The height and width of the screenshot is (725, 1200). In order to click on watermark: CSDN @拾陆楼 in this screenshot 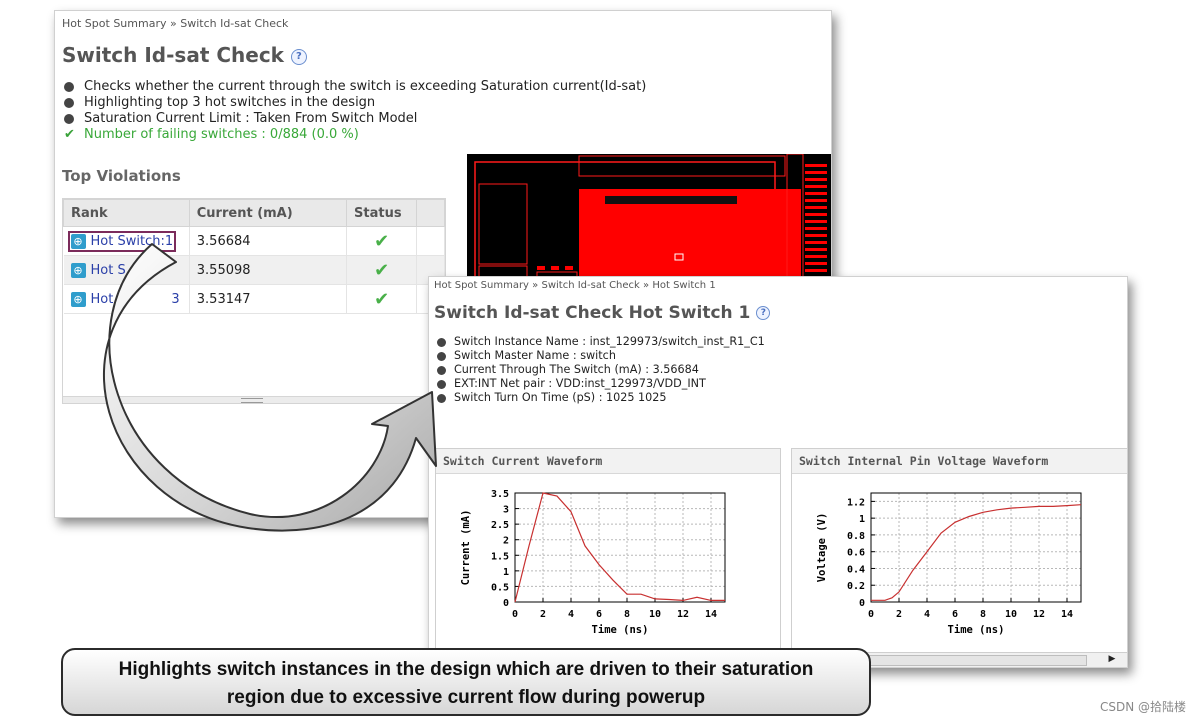, I will do `click(1142, 707)`.